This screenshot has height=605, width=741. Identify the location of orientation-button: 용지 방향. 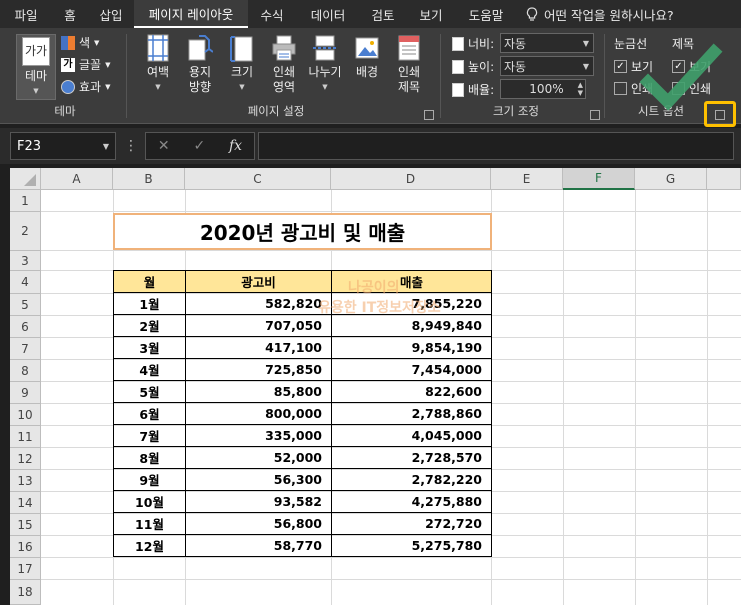
(200, 64).